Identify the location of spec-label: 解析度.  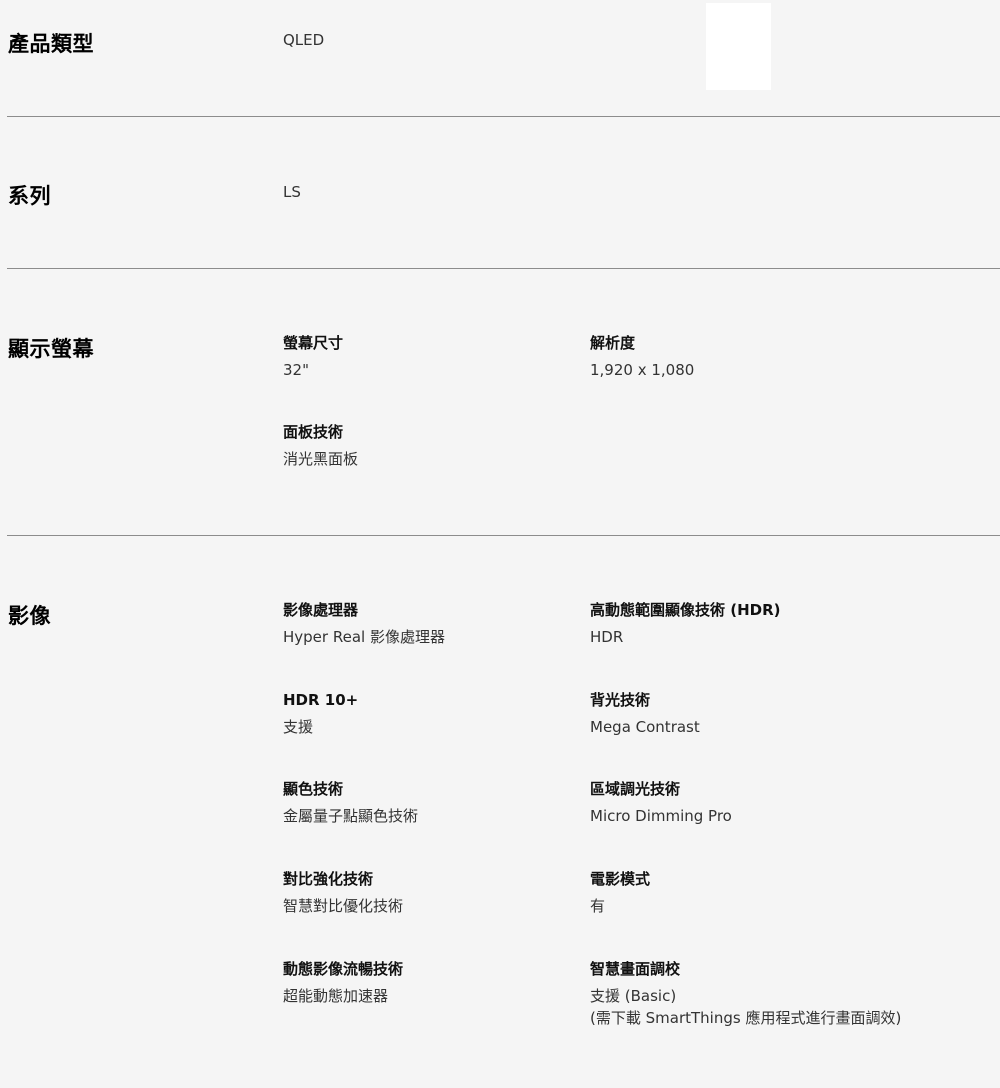
(613, 343).